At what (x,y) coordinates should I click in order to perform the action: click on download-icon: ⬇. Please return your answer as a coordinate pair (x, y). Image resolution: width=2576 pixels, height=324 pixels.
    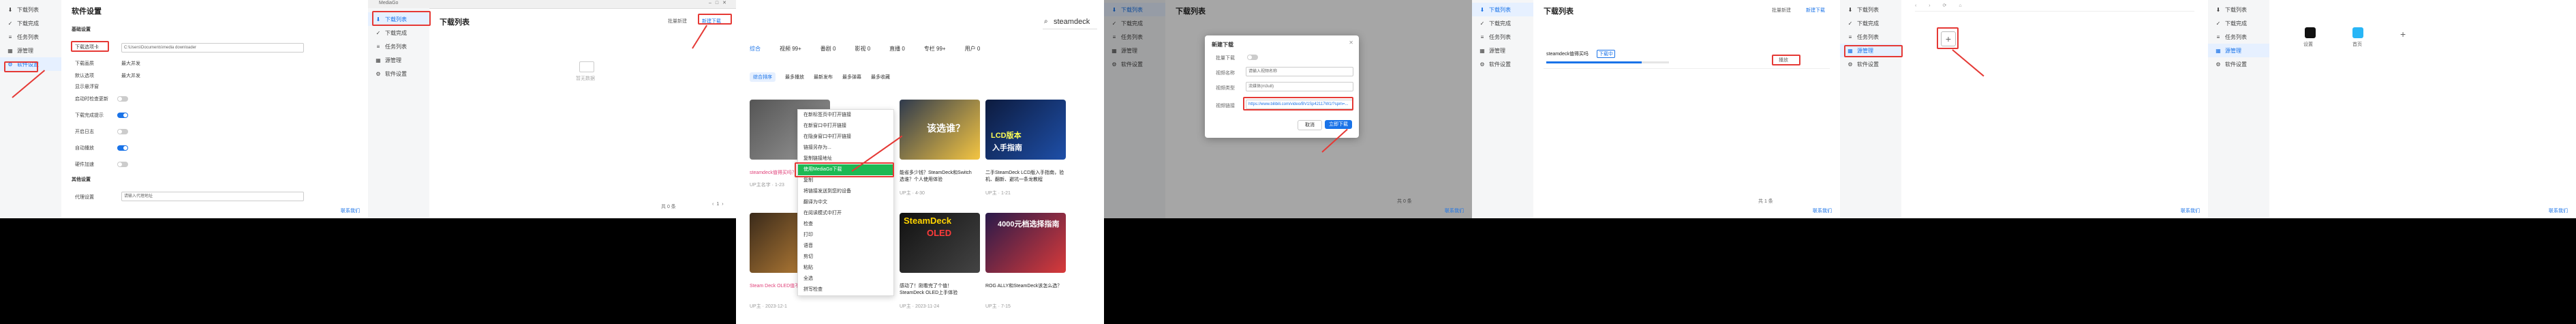
    Looking at the image, I should click on (2218, 10).